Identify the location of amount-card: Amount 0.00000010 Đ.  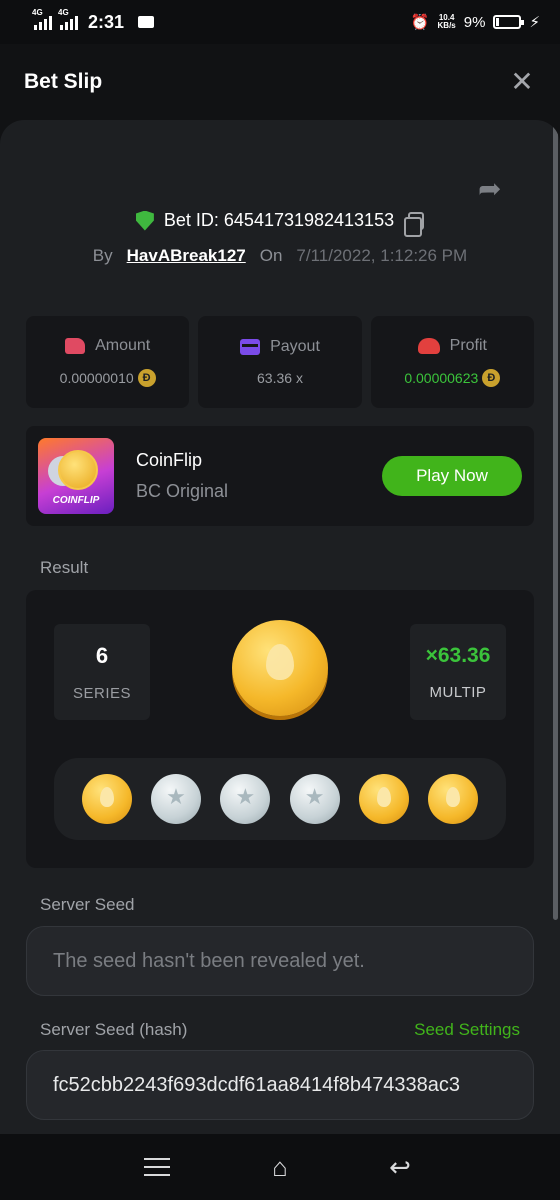
(108, 362).